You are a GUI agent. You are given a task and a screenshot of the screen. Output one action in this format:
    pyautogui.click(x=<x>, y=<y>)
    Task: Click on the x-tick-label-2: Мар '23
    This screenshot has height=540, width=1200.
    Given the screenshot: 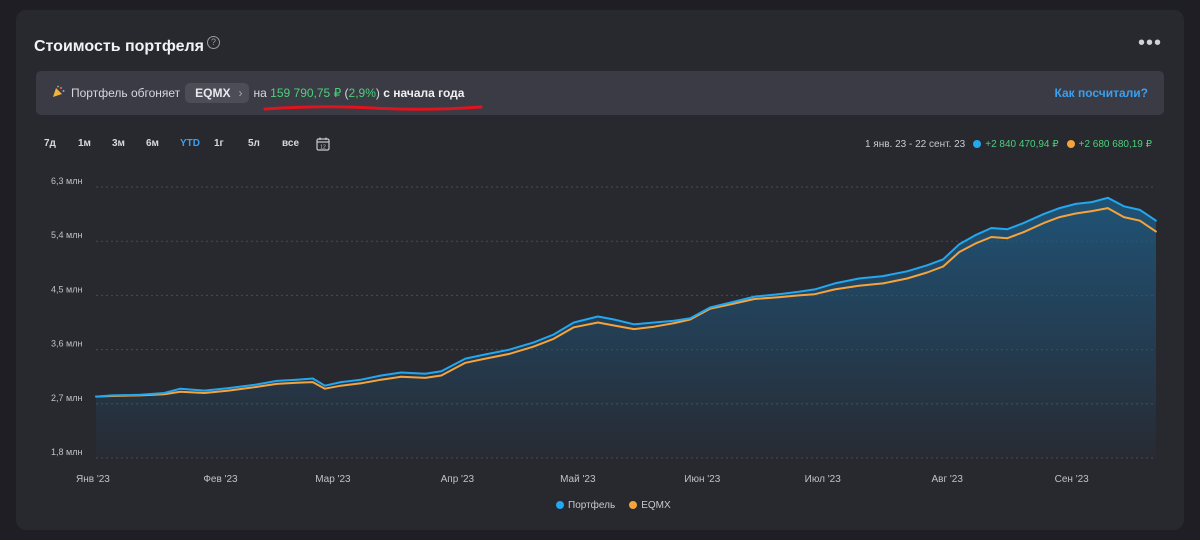 What is the action you would take?
    pyautogui.click(x=333, y=479)
    